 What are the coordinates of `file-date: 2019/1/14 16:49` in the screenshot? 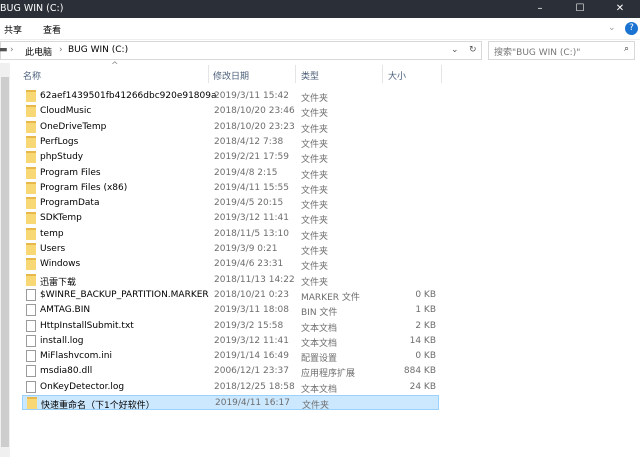 It's located at (251, 356).